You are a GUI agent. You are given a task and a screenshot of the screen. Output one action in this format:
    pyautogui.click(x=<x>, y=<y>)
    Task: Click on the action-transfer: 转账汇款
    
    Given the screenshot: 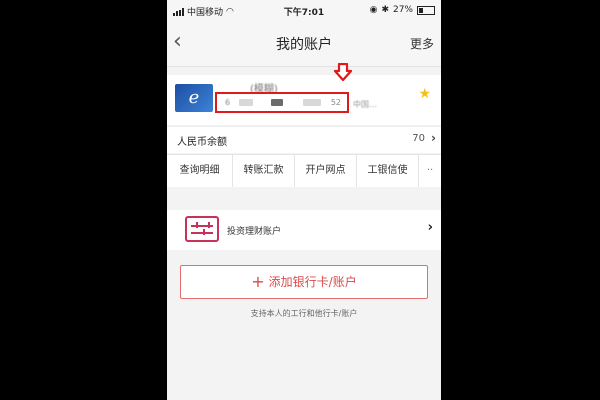 What is the action you would take?
    pyautogui.click(x=264, y=171)
    